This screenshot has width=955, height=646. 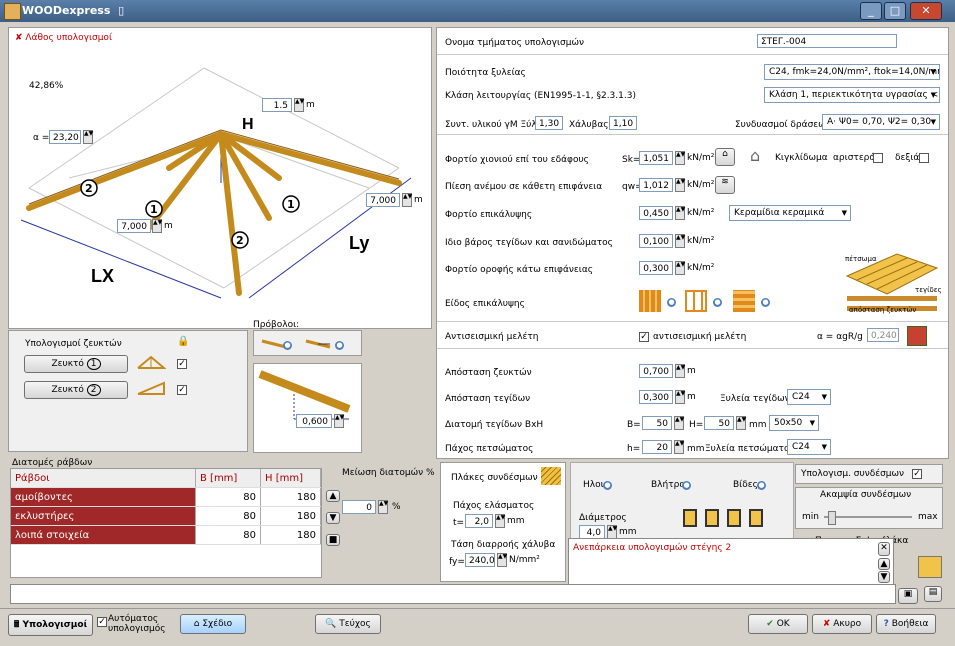 I want to click on message-scroll-down: ▼, so click(x=884, y=577).